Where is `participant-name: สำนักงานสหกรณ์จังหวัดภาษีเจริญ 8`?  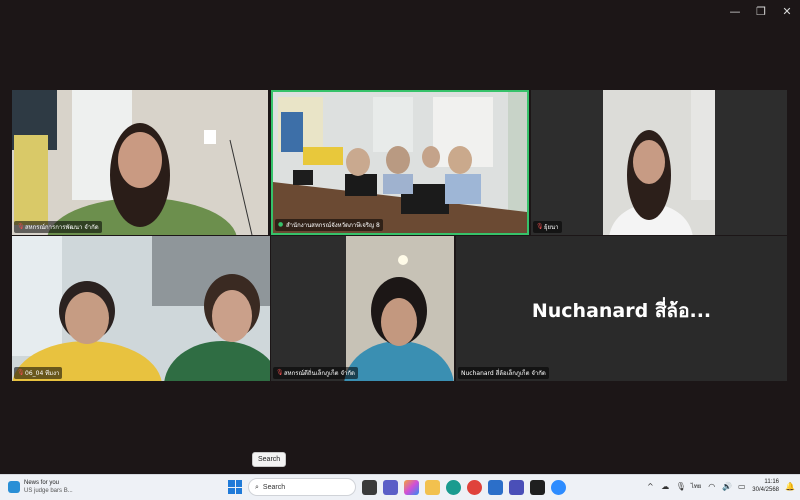
participant-name: สำนักงานสหกรณ์จังหวัดภาษีเจริญ 8 is located at coordinates (333, 225).